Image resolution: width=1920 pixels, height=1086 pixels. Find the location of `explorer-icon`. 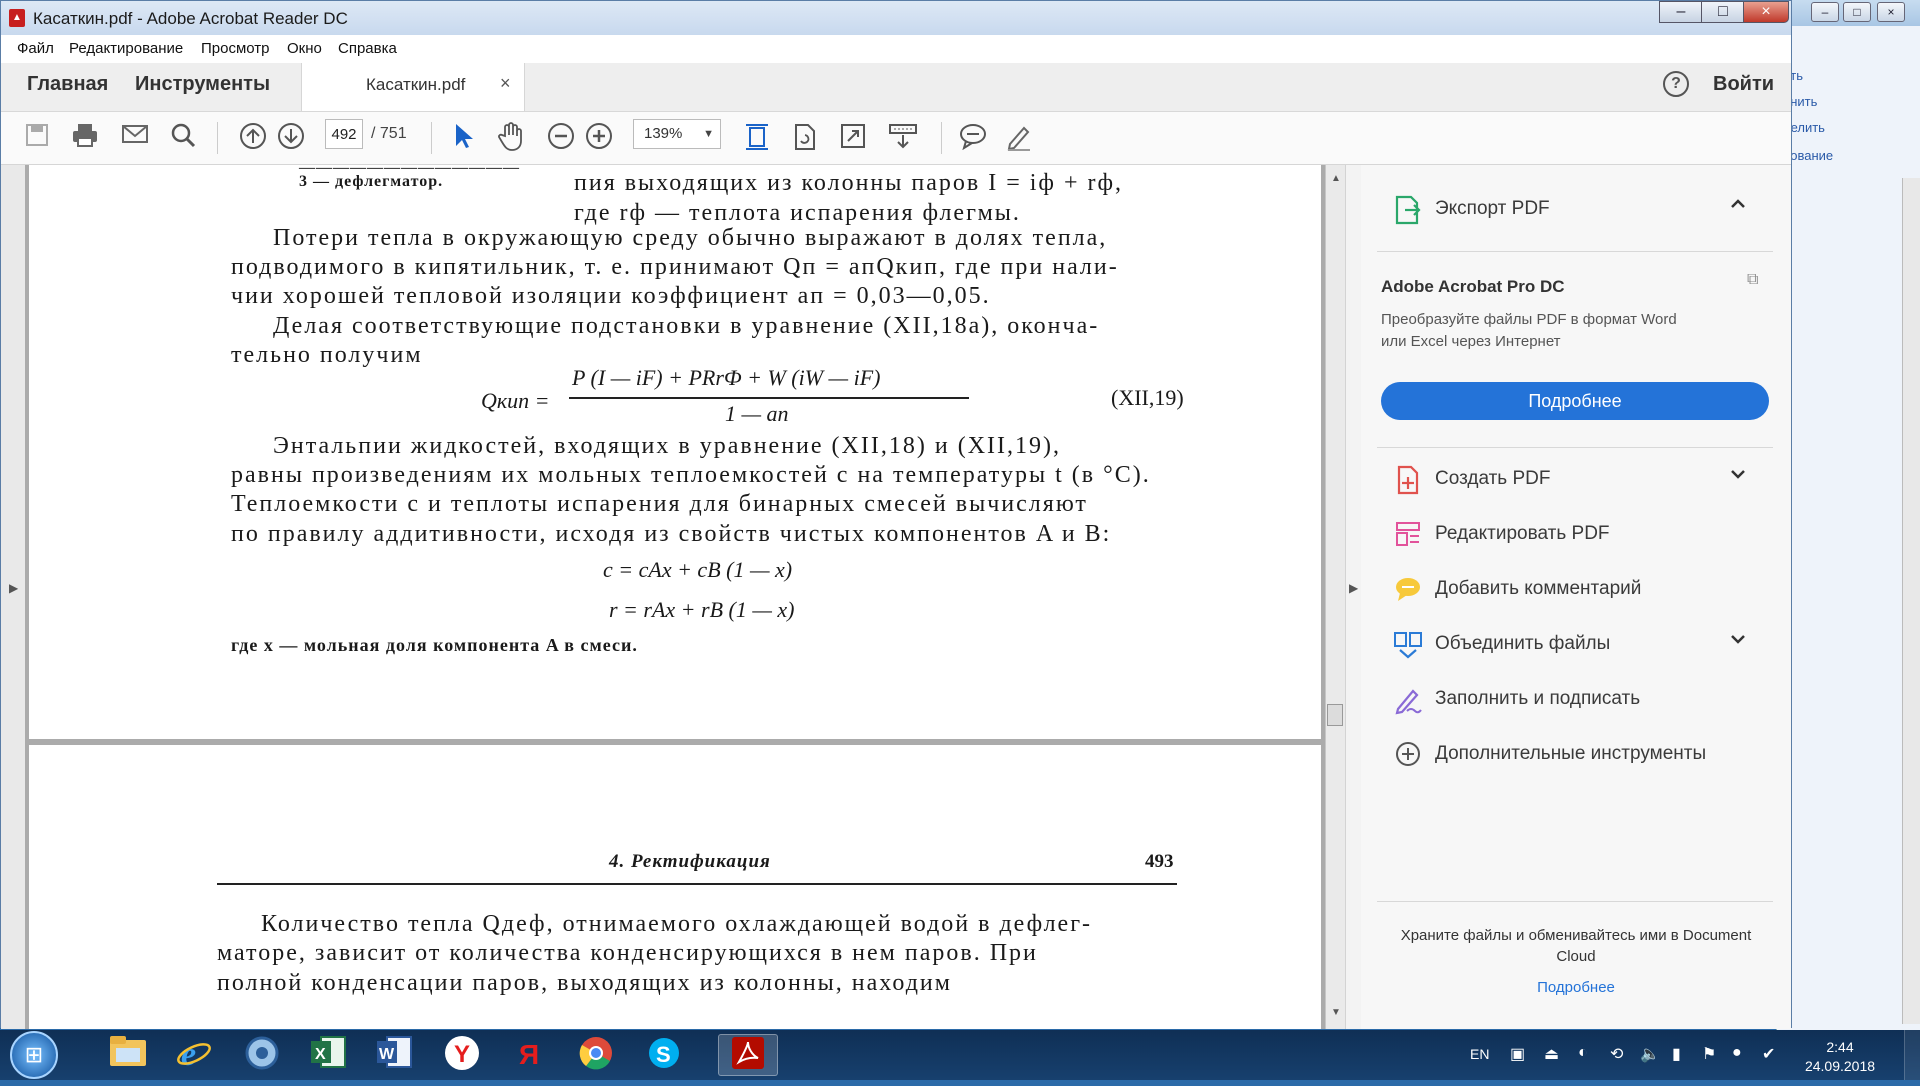

explorer-icon is located at coordinates (128, 1055).